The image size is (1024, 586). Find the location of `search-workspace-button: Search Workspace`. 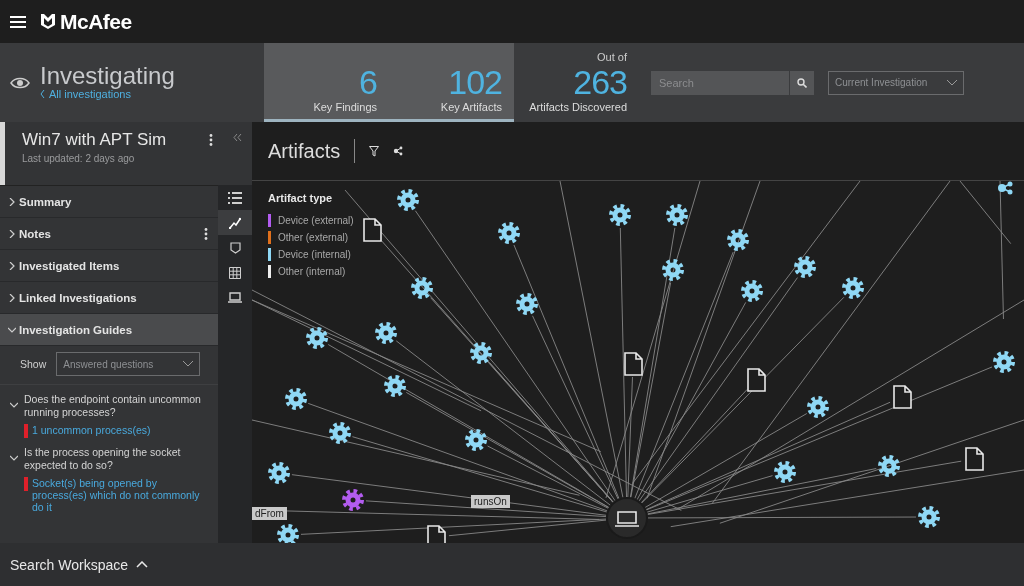

search-workspace-button: Search Workspace is located at coordinates (79, 564).